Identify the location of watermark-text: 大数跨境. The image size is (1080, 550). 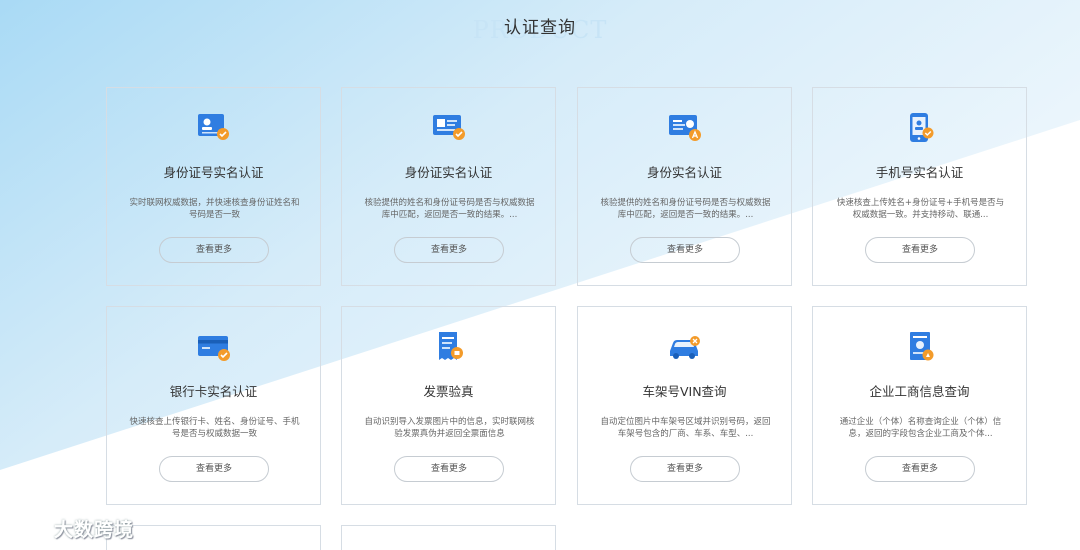
(94, 530).